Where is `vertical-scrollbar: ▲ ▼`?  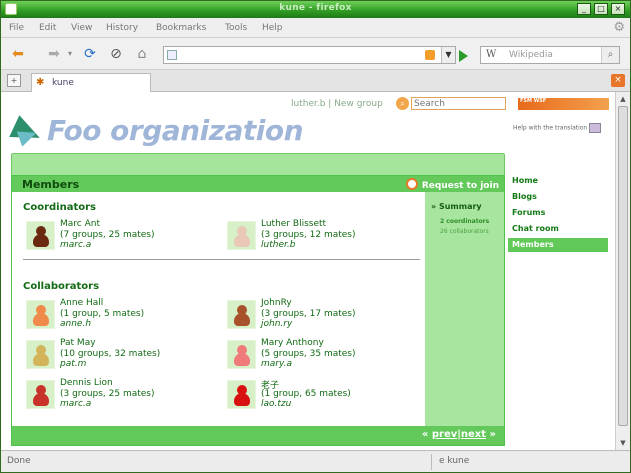 vertical-scrollbar: ▲ ▼ is located at coordinates (622, 271).